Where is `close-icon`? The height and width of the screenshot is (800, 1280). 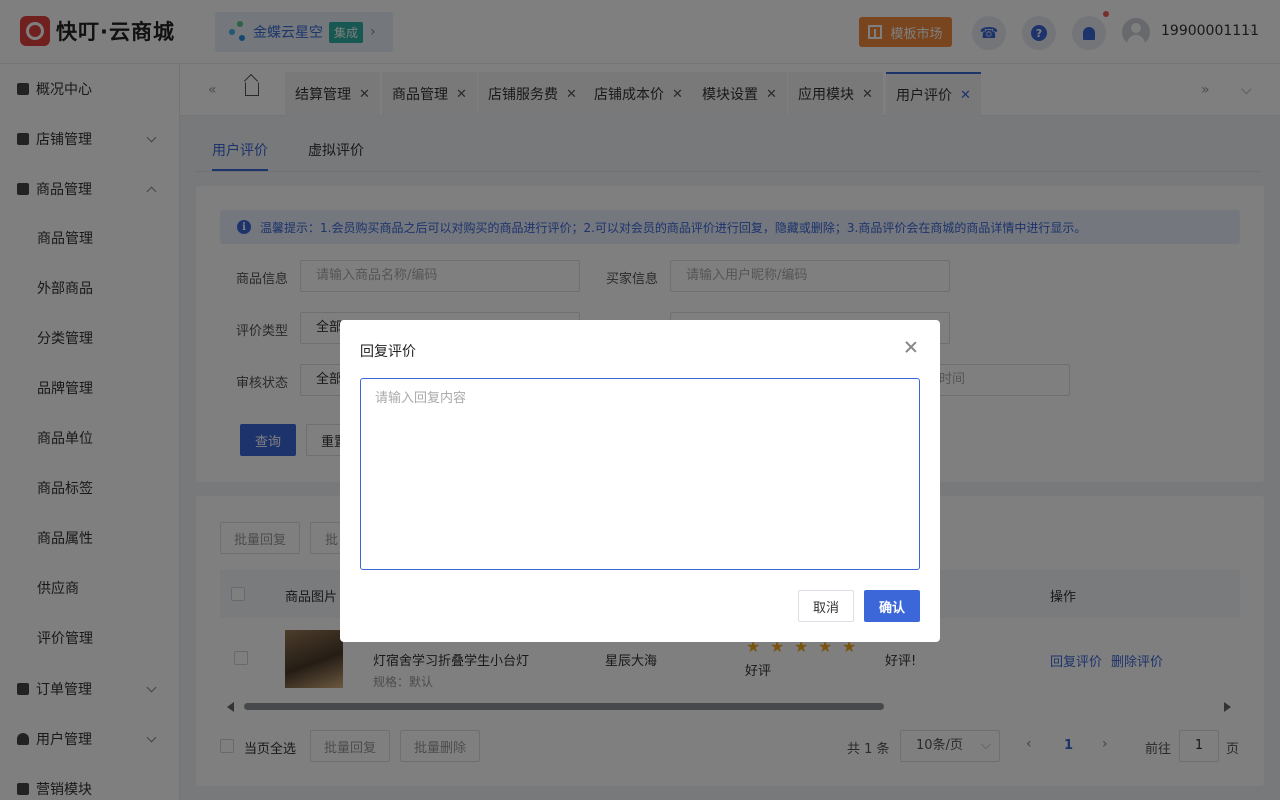
close-icon is located at coordinates (911, 347).